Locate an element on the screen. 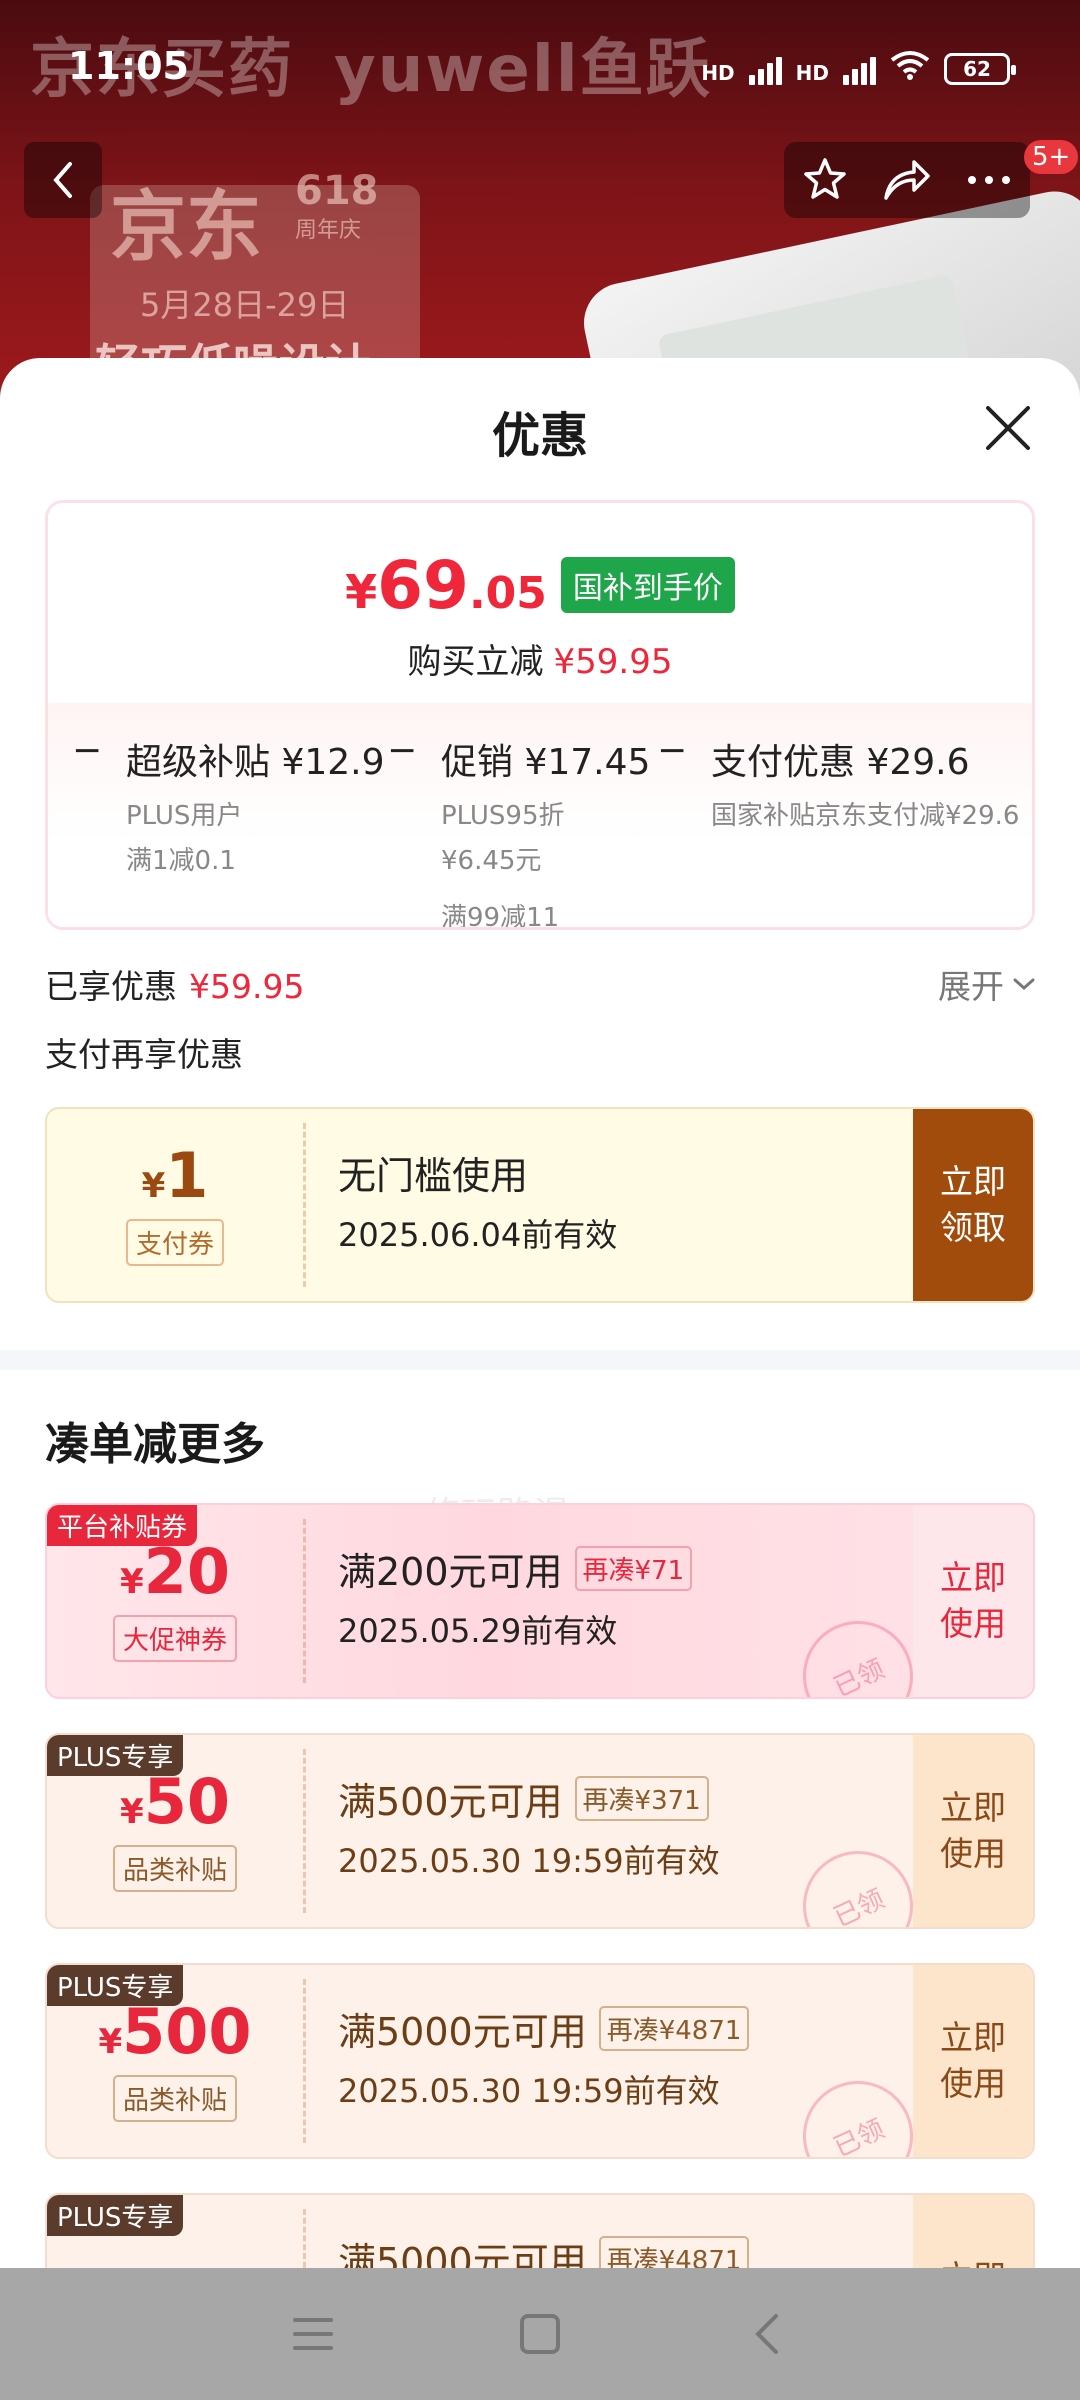  status-bar: 11:05 HD HD 62 is located at coordinates (540, 65).